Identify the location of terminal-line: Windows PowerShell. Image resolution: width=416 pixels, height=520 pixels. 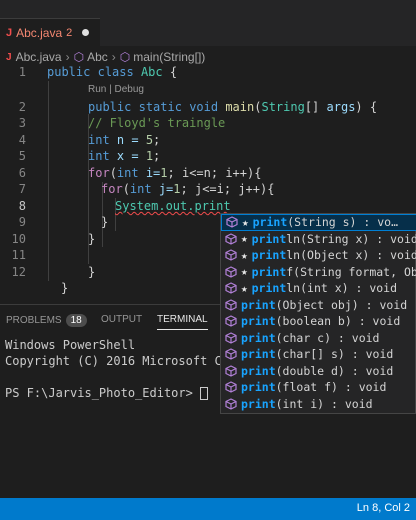
(70, 345).